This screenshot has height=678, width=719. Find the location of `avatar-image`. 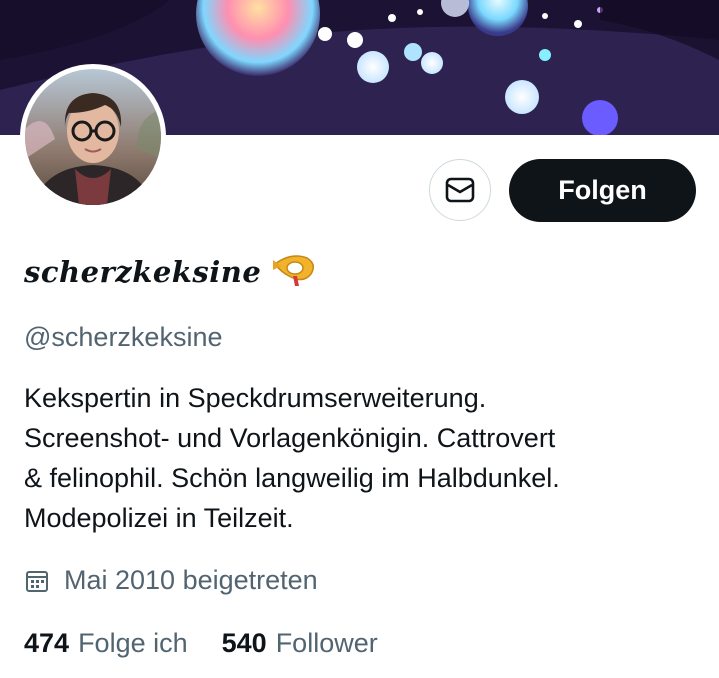

avatar-image is located at coordinates (93, 137).